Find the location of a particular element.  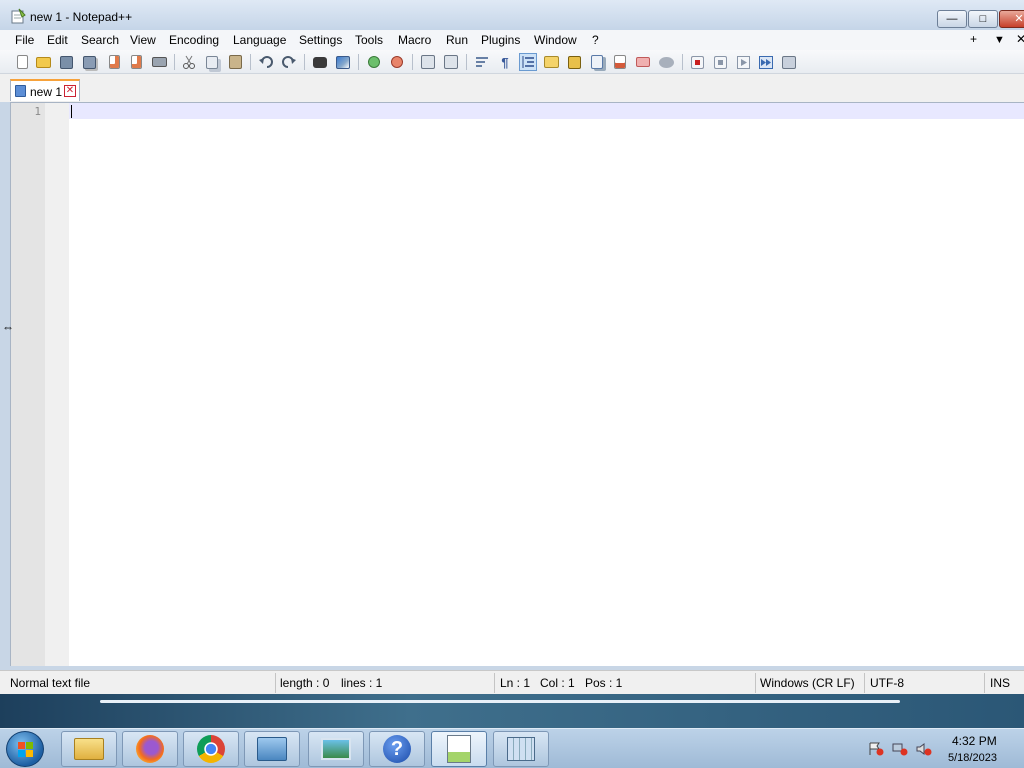

comment-bubble-icon is located at coordinates (666, 62).